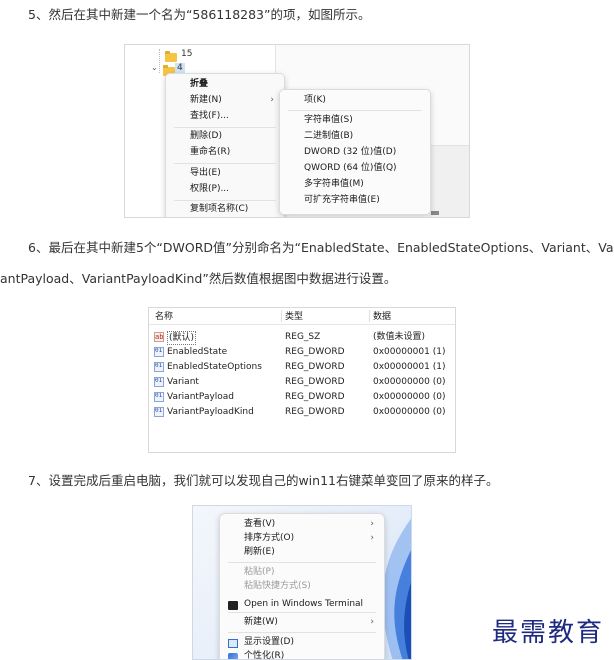 This screenshot has height=660, width=614. Describe the element at coordinates (269, 642) in the screenshot. I see `desktop-menu-item-label: 显示设置(D)` at that location.